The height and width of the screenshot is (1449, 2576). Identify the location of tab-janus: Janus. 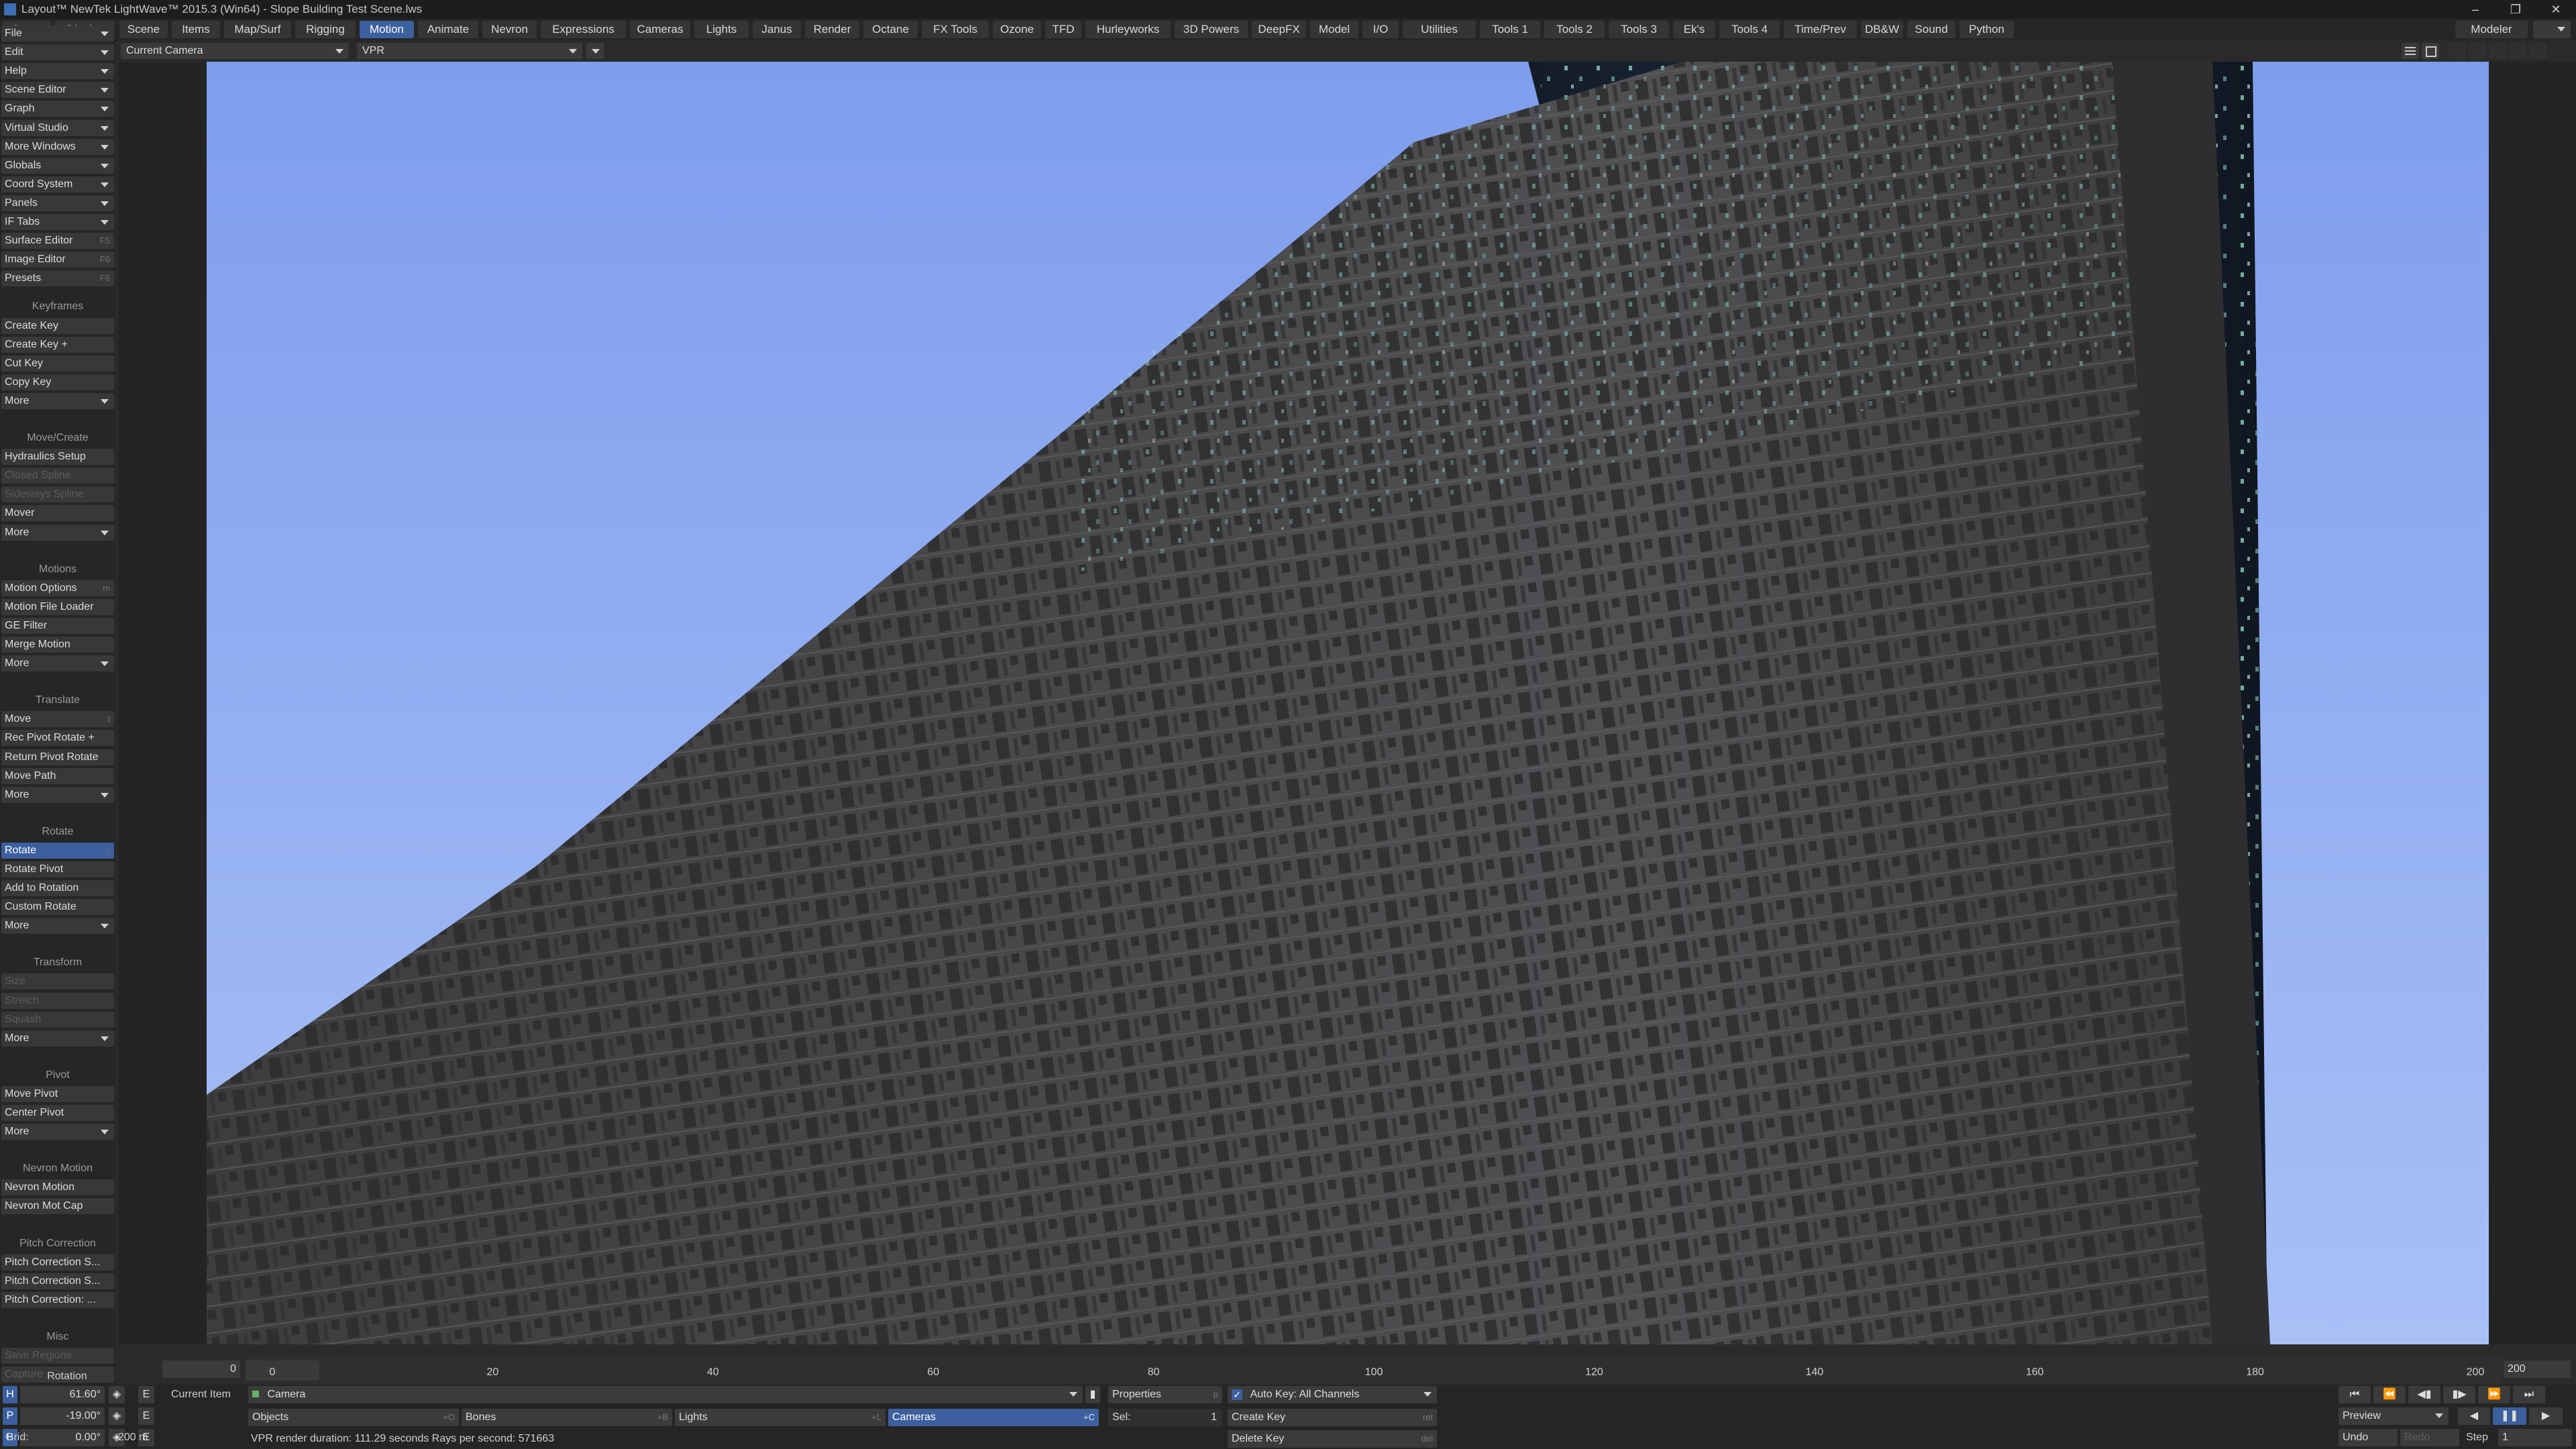
(777, 29).